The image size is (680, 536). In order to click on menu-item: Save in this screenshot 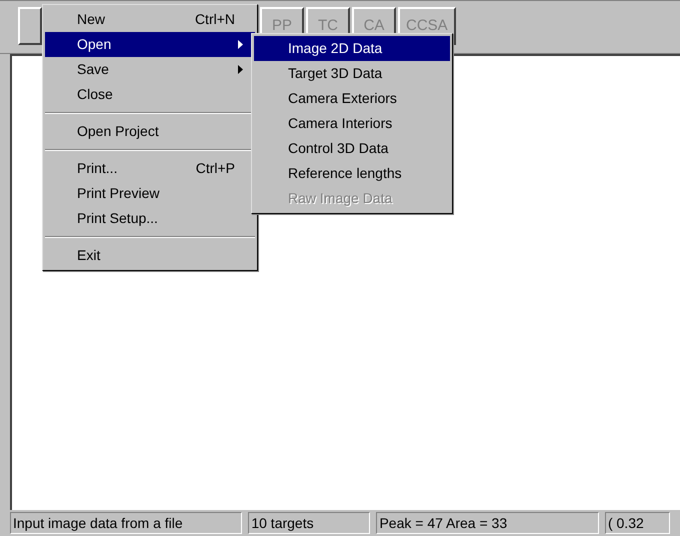, I will do `click(150, 69)`.